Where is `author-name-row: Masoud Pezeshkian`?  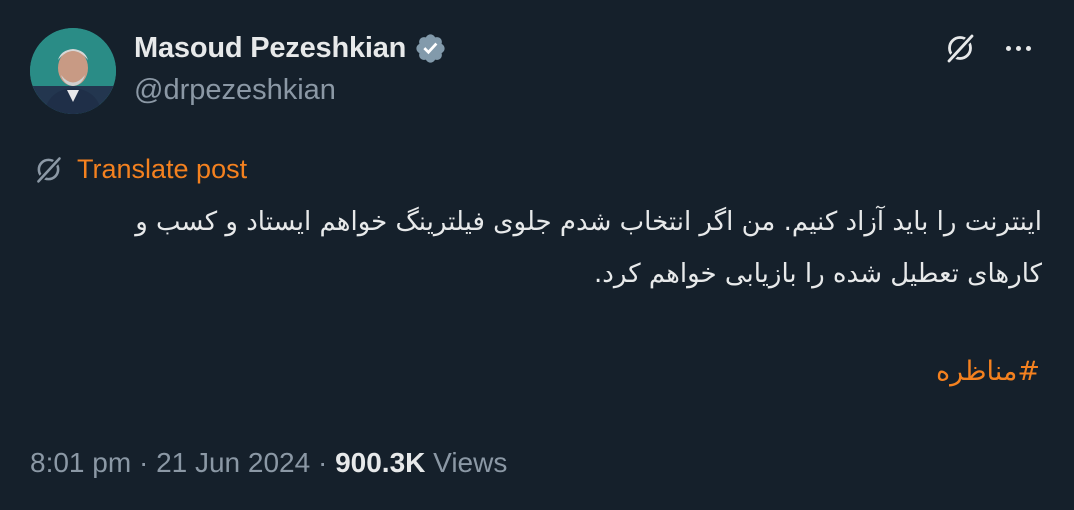
author-name-row: Masoud Pezeshkian is located at coordinates (290, 48).